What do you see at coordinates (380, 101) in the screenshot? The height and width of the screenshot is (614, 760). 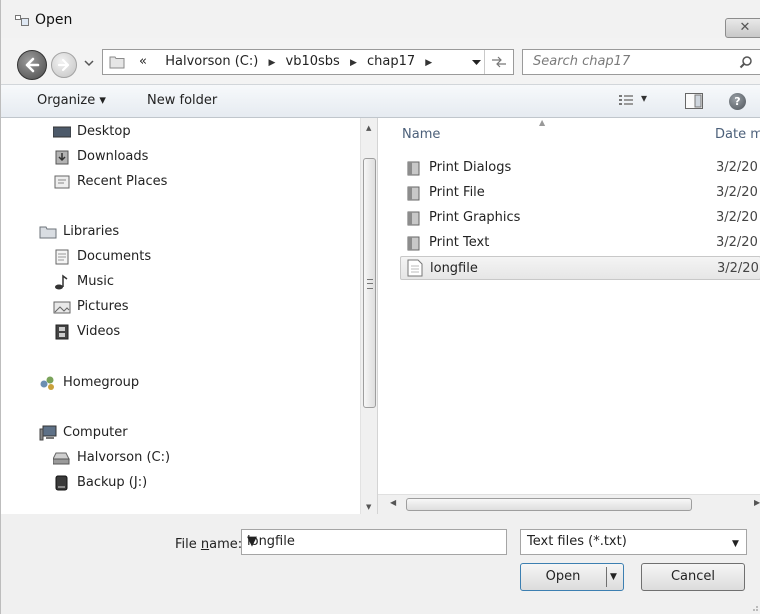 I see `command-bar: Organize ▾ New folder ▾ ?` at bounding box center [380, 101].